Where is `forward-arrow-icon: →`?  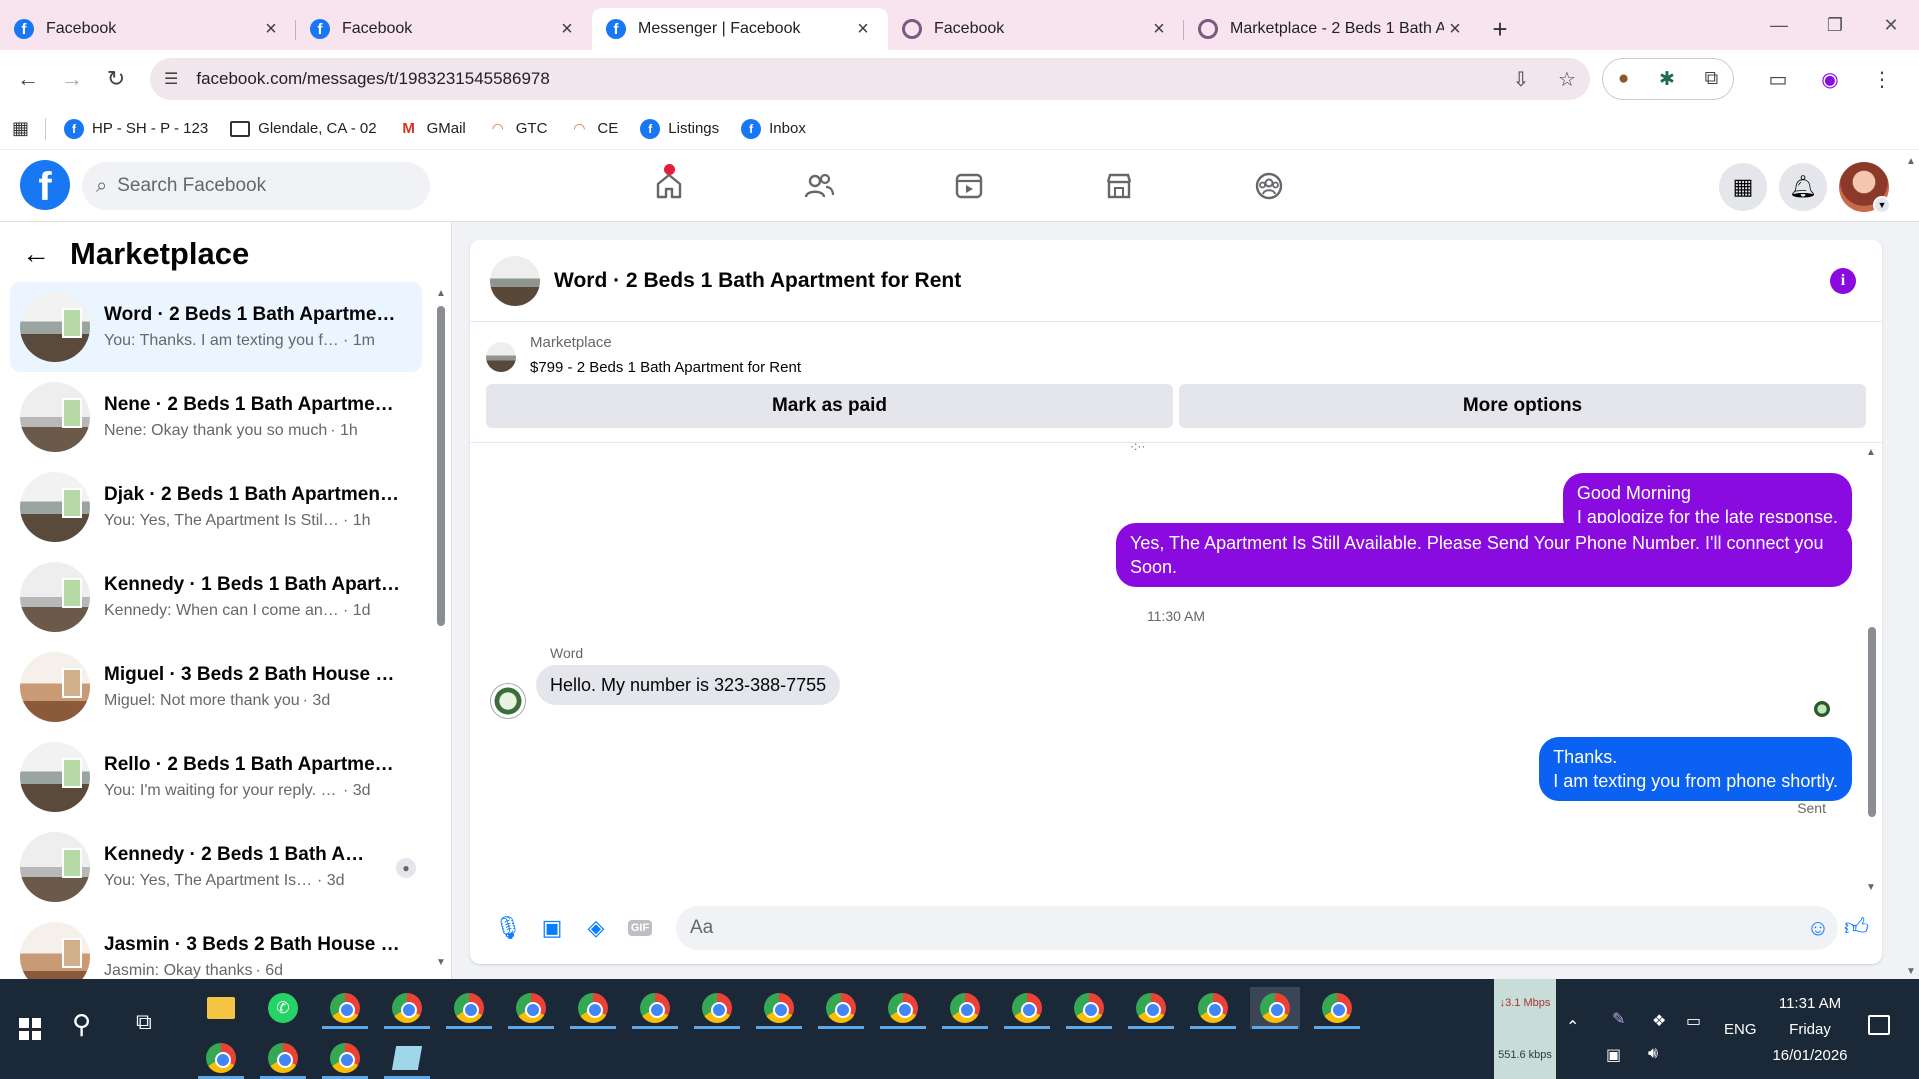 forward-arrow-icon: → is located at coordinates (72, 79).